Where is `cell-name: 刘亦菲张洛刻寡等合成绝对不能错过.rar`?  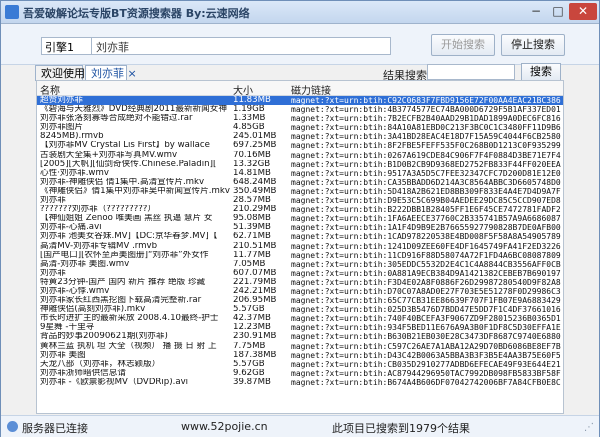
cell-name: 刘亦菲张洛刻寡等合成绝对不能错过.rar is located at coordinates (116, 119).